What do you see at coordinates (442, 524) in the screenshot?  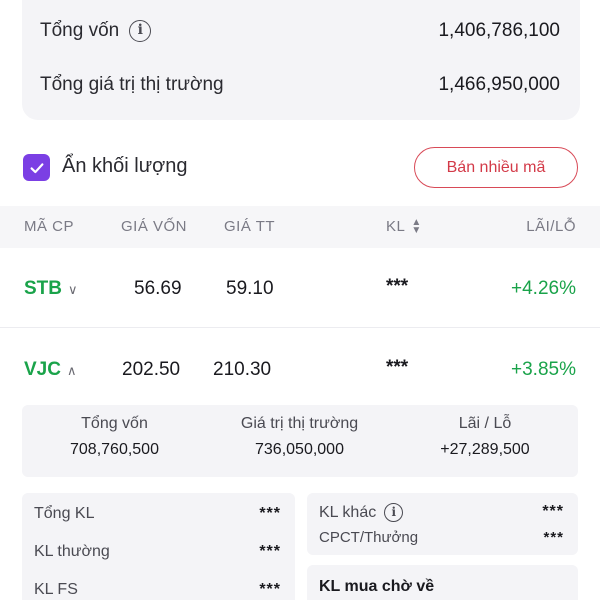 I see `volume-breakdown-right: KL khác i *** CPCT/Thưởng ***` at bounding box center [442, 524].